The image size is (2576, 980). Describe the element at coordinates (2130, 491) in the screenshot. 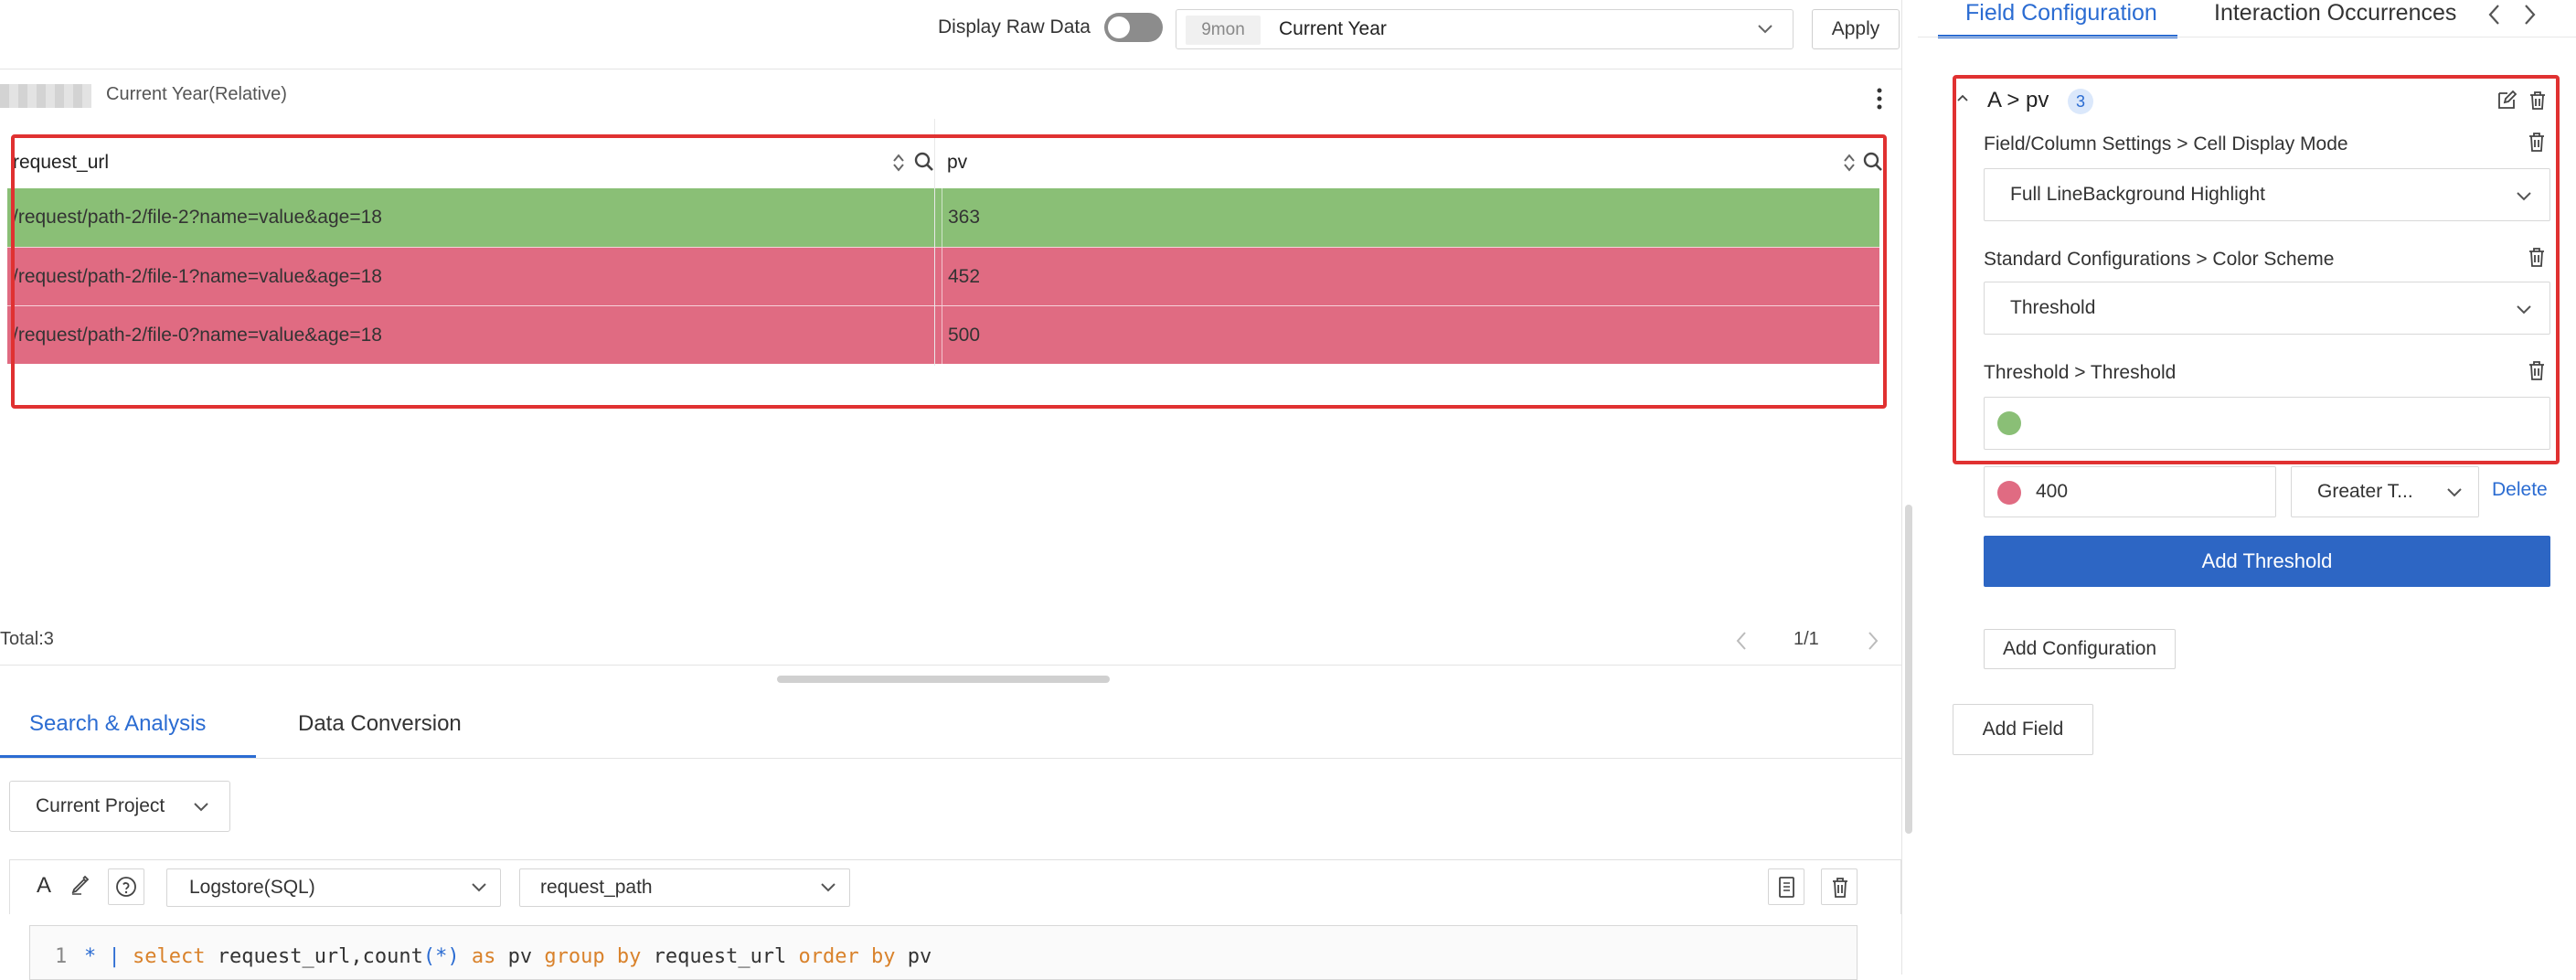

I see `threshold-value-input: 400` at that location.